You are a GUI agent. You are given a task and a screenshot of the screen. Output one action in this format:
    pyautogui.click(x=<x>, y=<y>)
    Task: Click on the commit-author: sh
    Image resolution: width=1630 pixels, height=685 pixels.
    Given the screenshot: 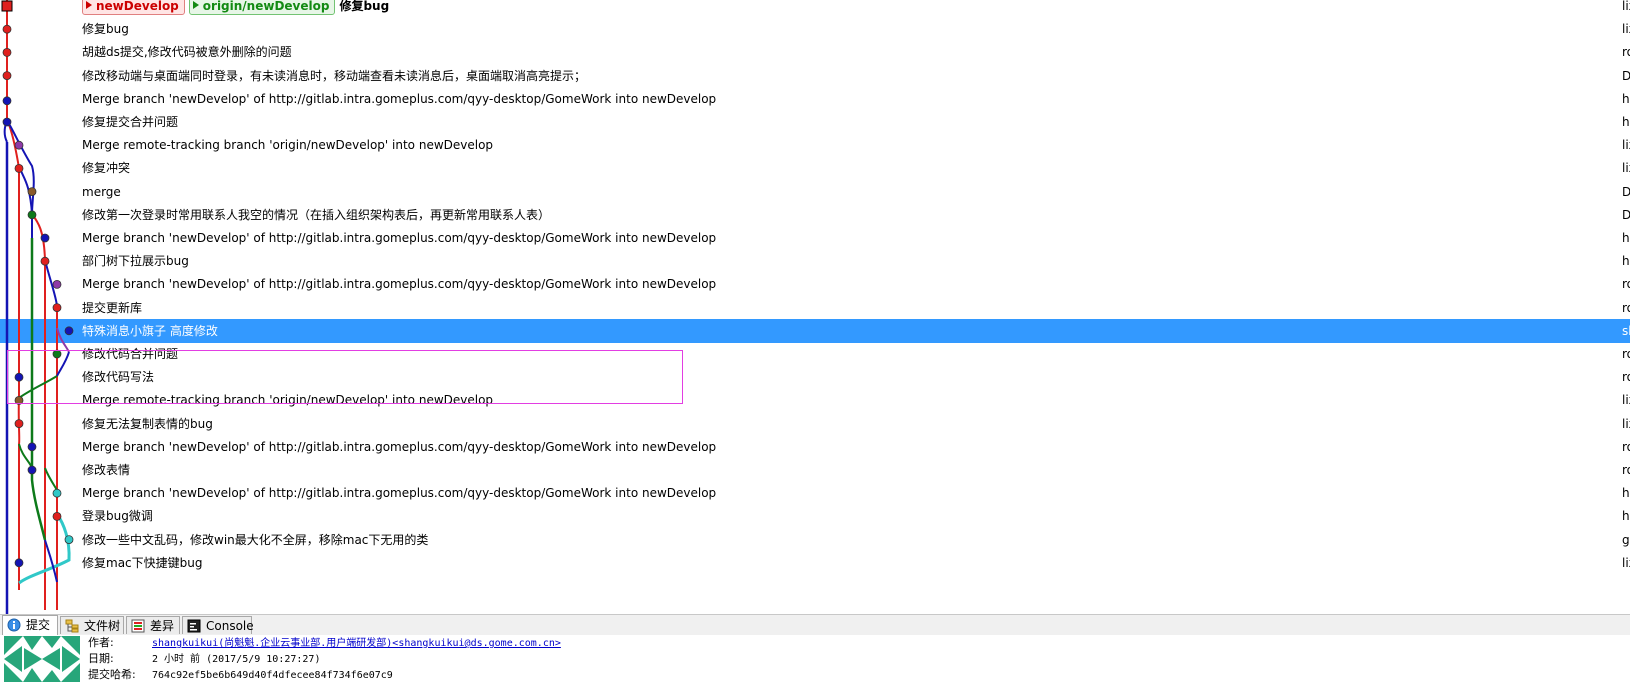 What is the action you would take?
    pyautogui.click(x=1626, y=330)
    